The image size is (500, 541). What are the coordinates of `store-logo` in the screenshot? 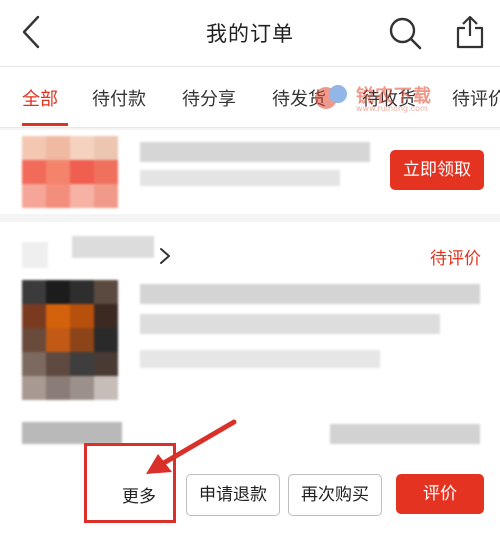 It's located at (35, 255).